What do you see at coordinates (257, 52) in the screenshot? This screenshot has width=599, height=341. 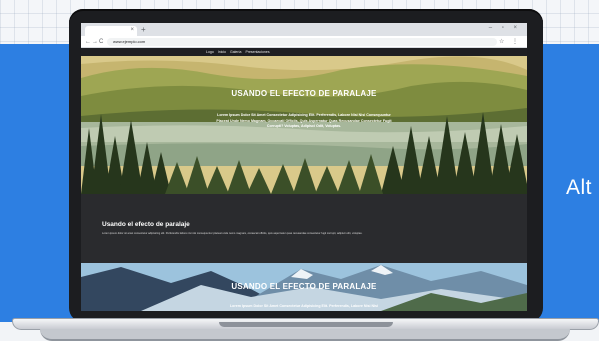 I see `nav-item-presentaciones: Presentaciones` at bounding box center [257, 52].